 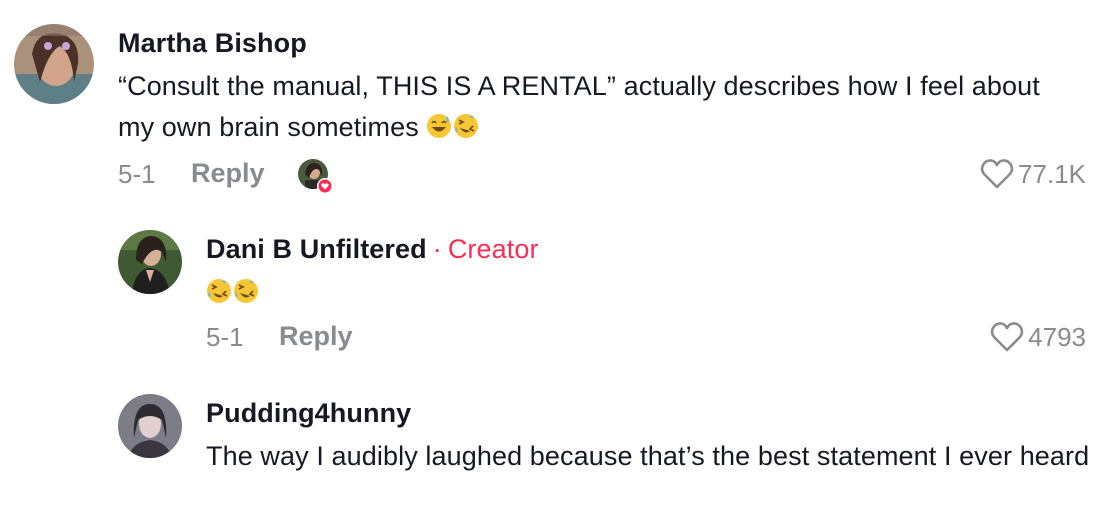 I want to click on comment-username: Dani B Unfiltered · Creator, so click(x=372, y=249).